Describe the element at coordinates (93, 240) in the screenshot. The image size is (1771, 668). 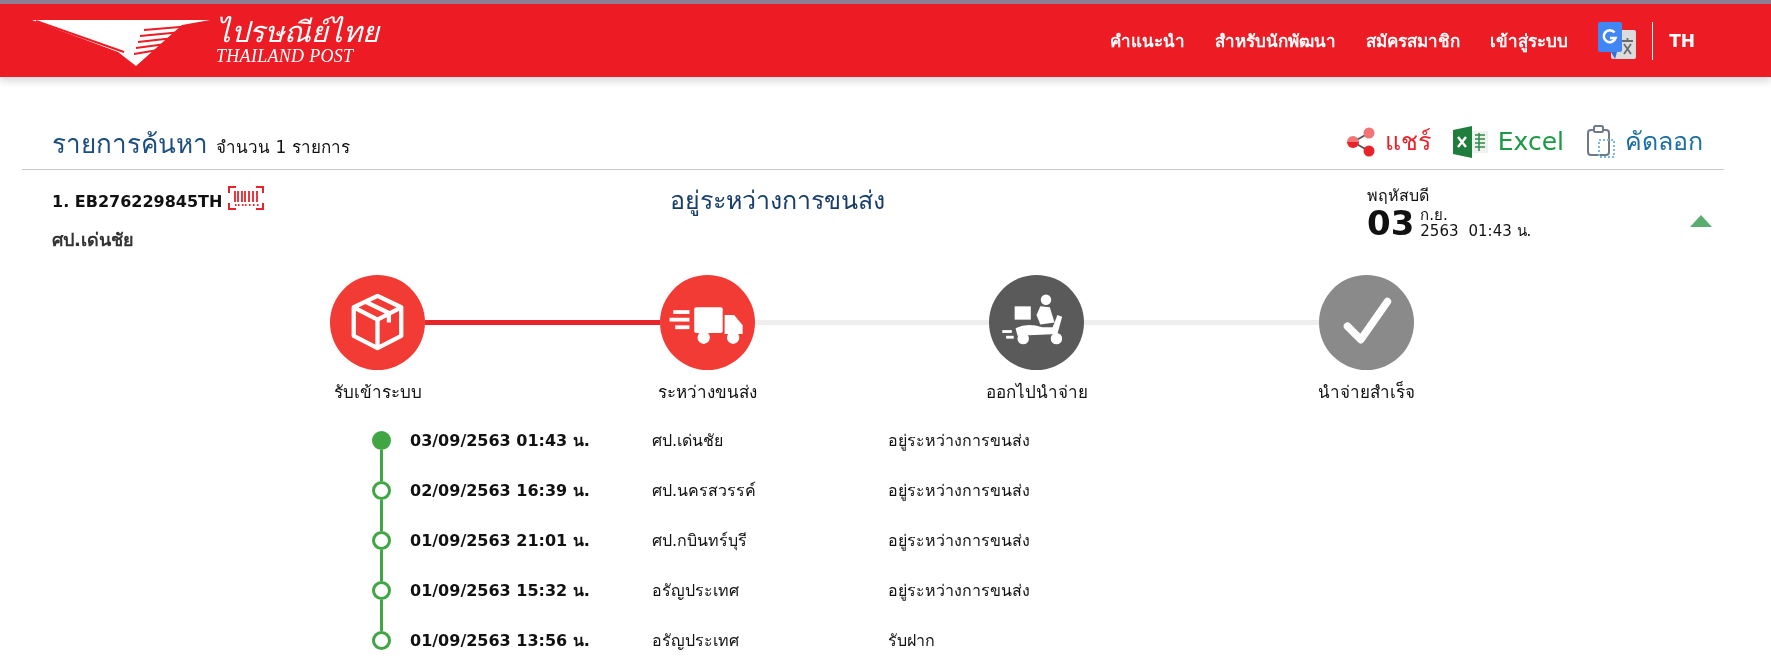
I see `origin-office: ศป.เด่นชัย` at that location.